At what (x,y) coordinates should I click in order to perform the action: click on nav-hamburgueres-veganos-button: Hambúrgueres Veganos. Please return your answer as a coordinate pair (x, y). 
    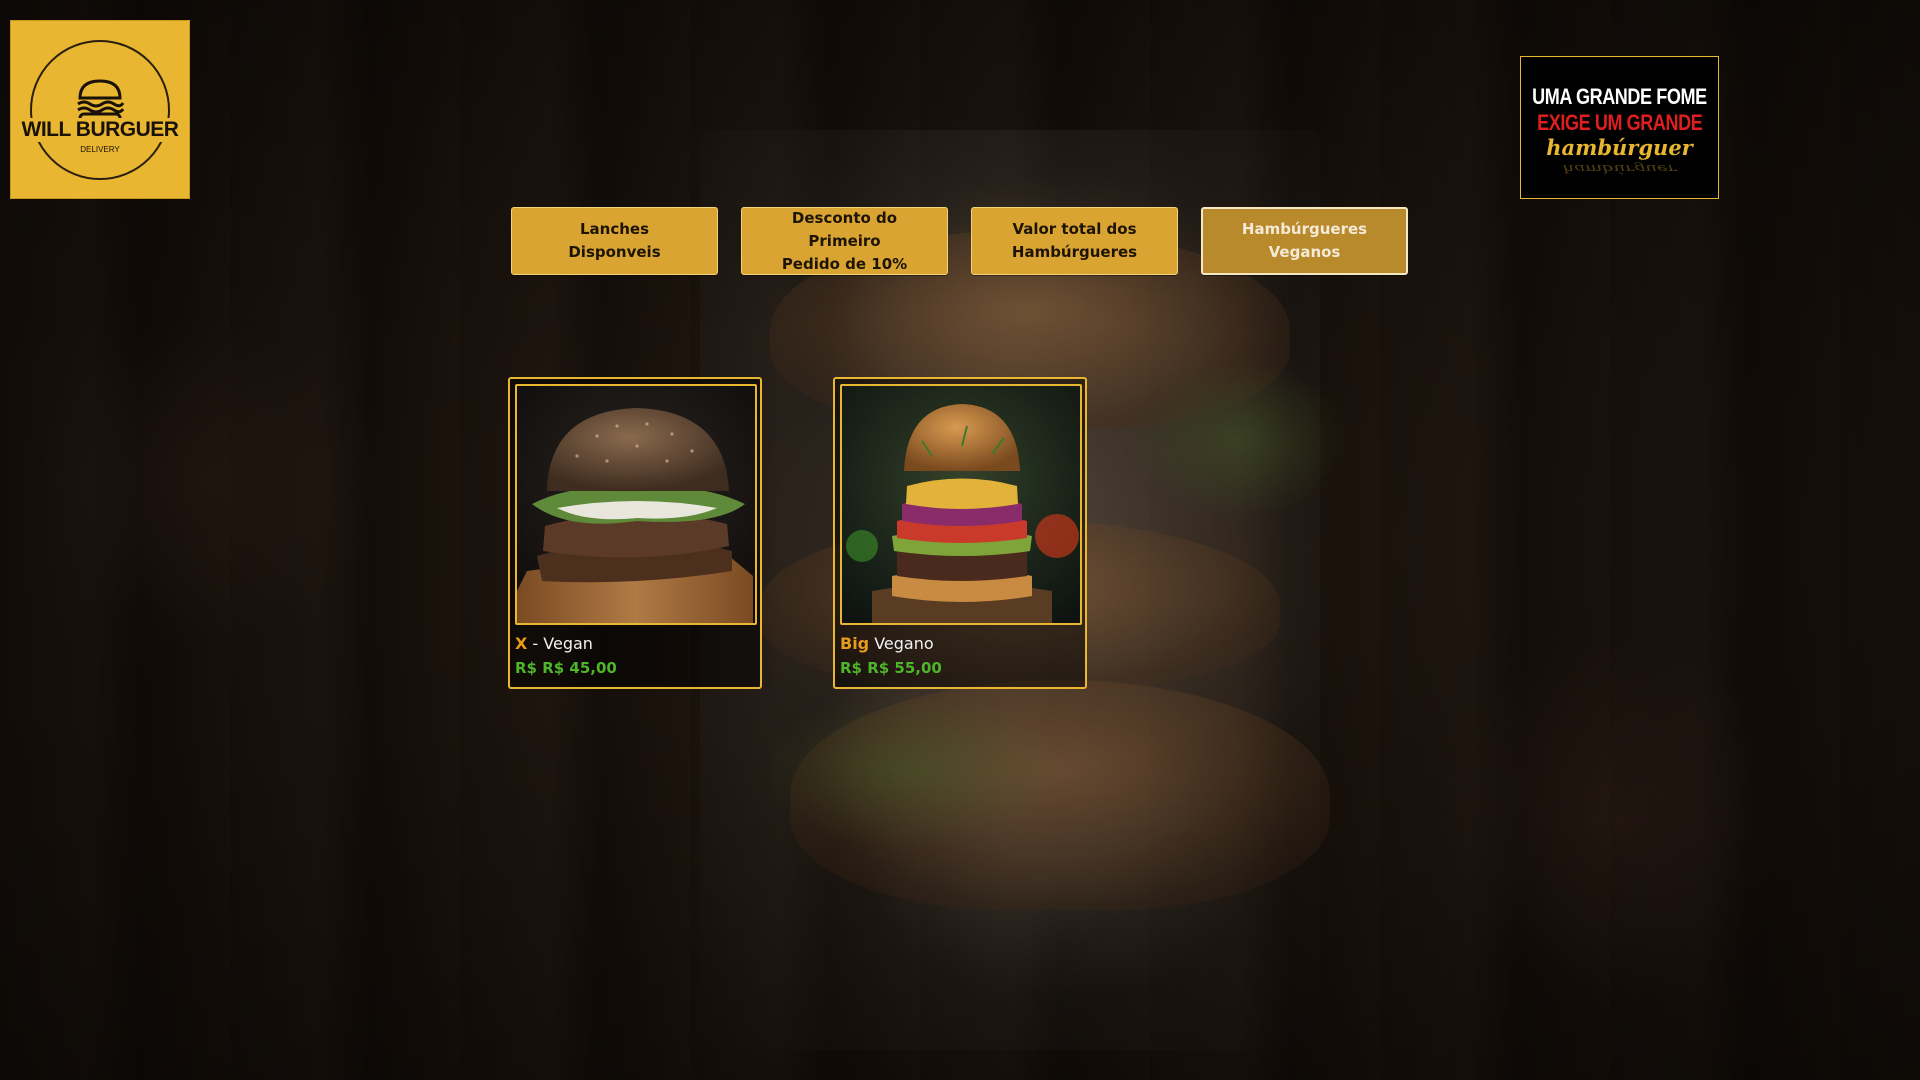
    Looking at the image, I should click on (1304, 241).